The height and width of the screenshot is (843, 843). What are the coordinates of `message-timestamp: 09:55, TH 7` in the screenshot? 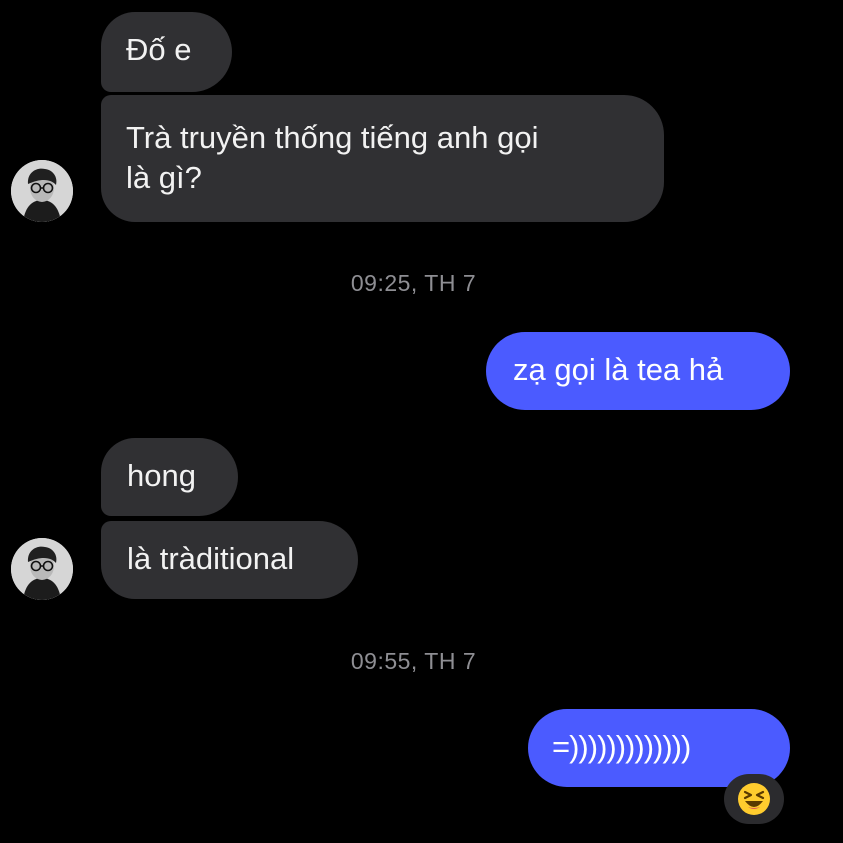 It's located at (413, 661).